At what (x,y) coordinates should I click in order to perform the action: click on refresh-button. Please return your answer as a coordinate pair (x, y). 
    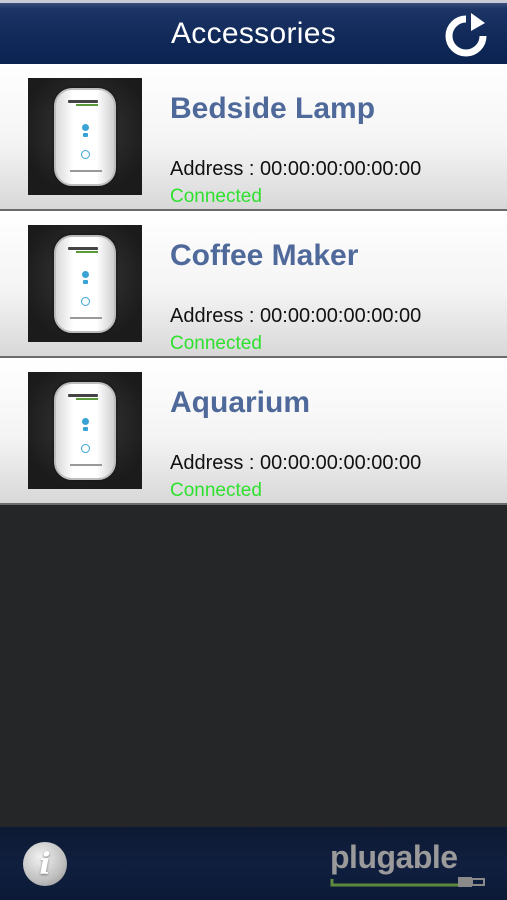
    Looking at the image, I should click on (466, 36).